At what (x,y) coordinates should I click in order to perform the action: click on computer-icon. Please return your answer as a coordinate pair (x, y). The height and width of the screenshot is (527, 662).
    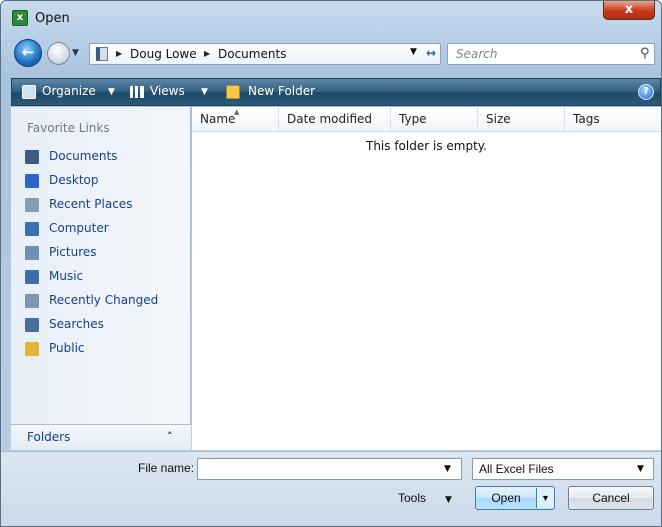
    Looking at the image, I should click on (32, 229).